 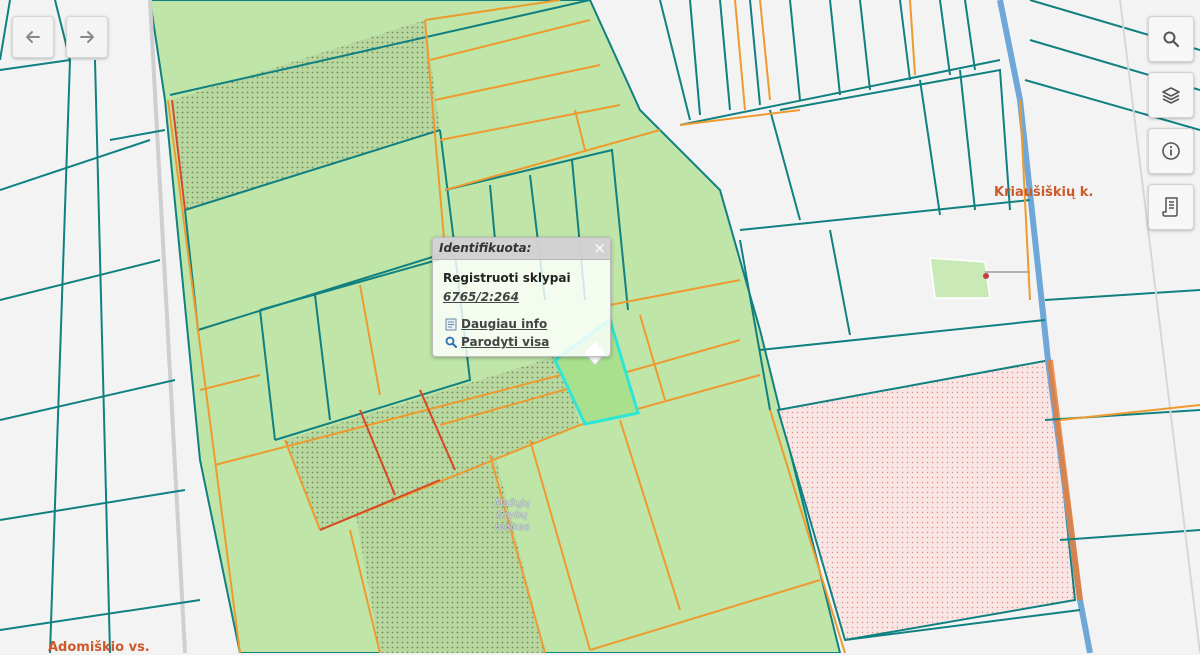 I want to click on point-marker, so click(x=986, y=276).